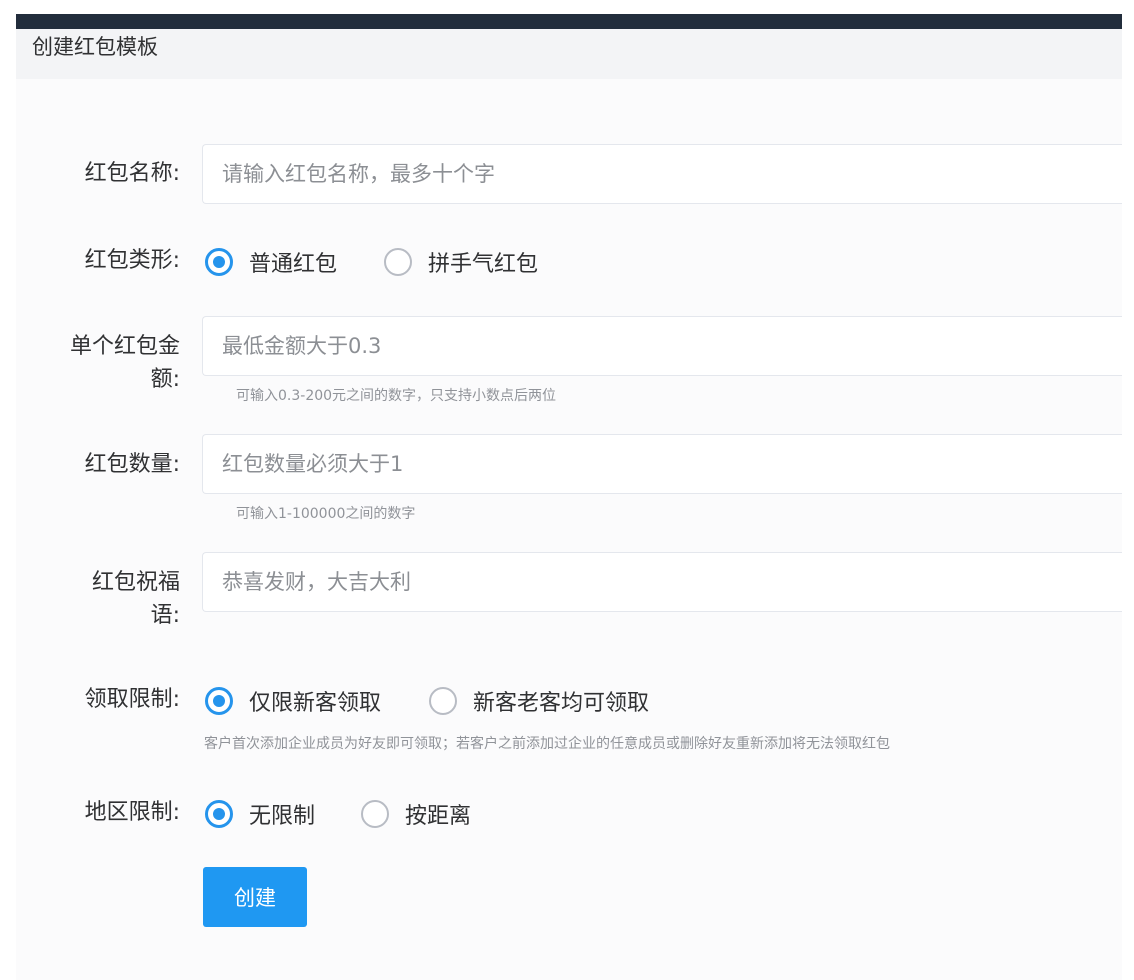 The image size is (1134, 980). Describe the element at coordinates (569, 54) in the screenshot. I see `panel-header: 创建红包模板` at that location.